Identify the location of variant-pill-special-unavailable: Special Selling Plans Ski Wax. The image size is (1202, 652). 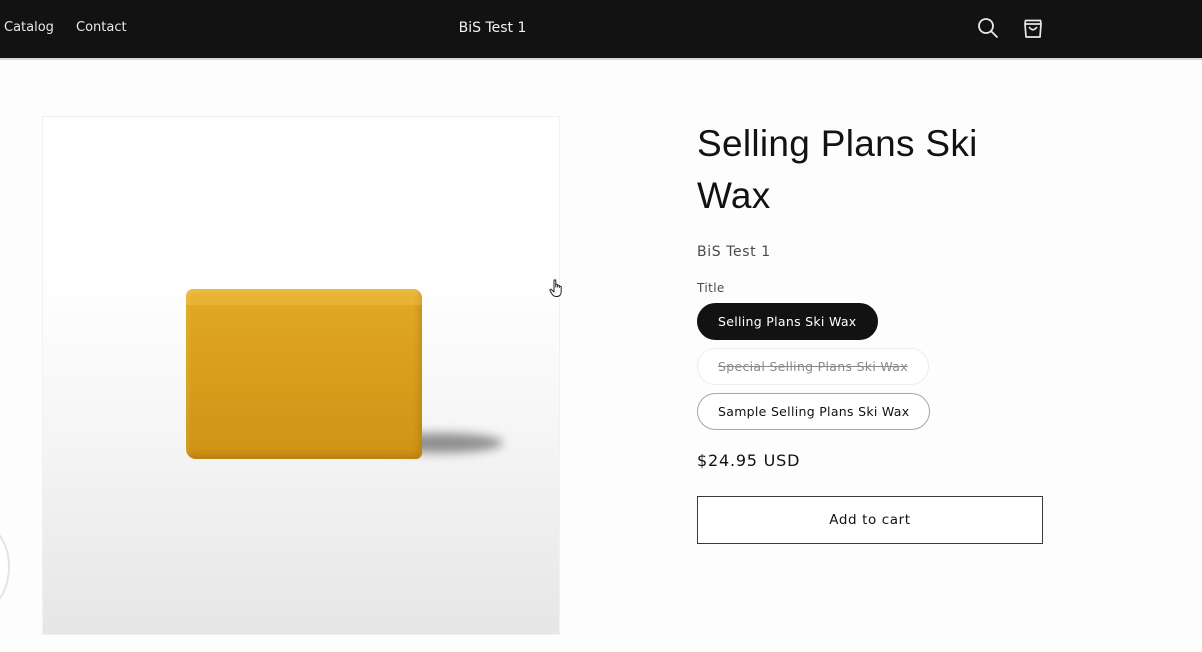
(813, 366).